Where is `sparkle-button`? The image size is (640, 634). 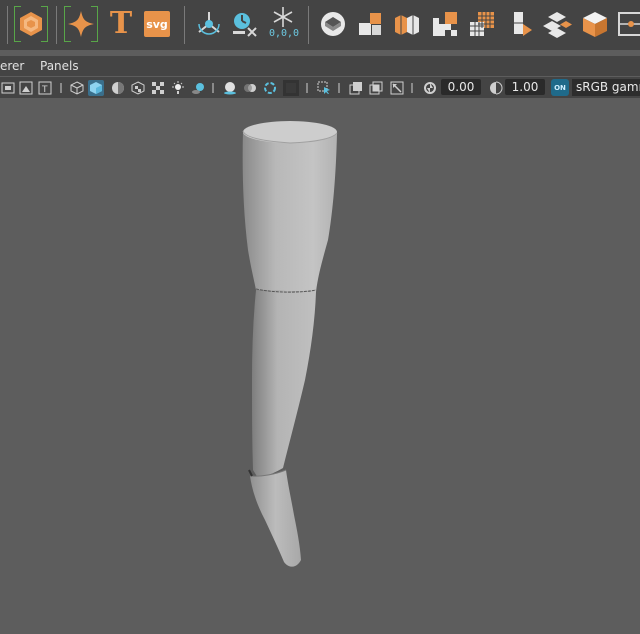
sparkle-button is located at coordinates (81, 24).